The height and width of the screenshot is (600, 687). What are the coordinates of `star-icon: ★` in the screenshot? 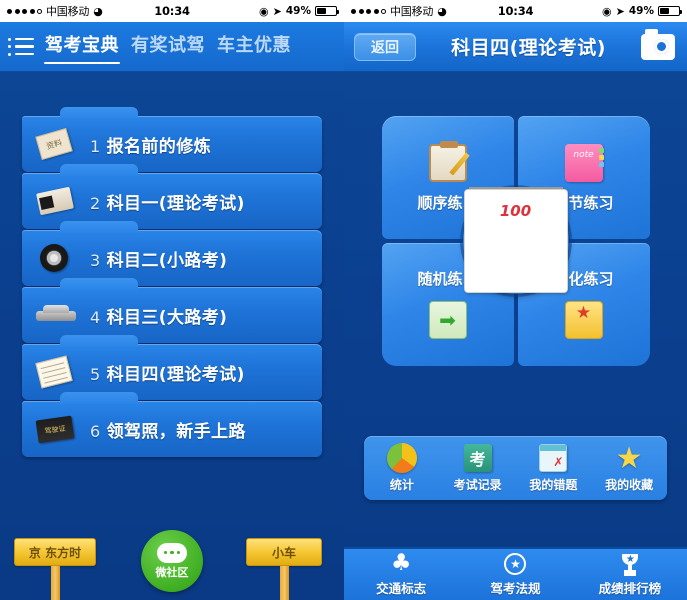 It's located at (629, 458).